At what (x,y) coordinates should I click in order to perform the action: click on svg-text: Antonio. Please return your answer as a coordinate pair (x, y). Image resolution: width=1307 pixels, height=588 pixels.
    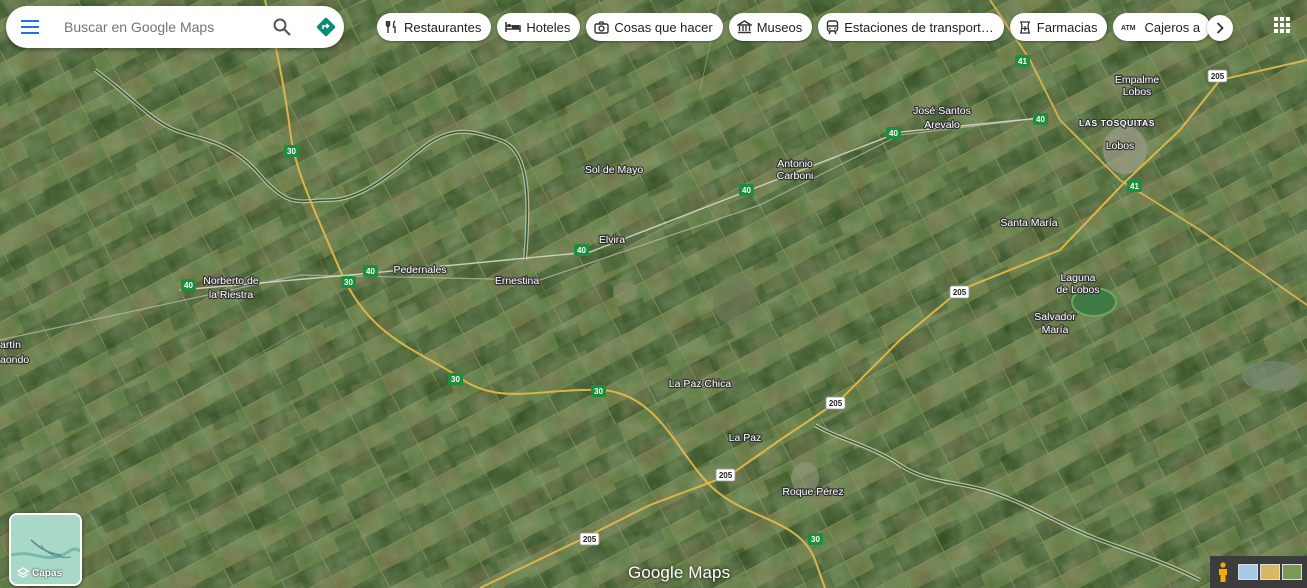
    Looking at the image, I should click on (795, 164).